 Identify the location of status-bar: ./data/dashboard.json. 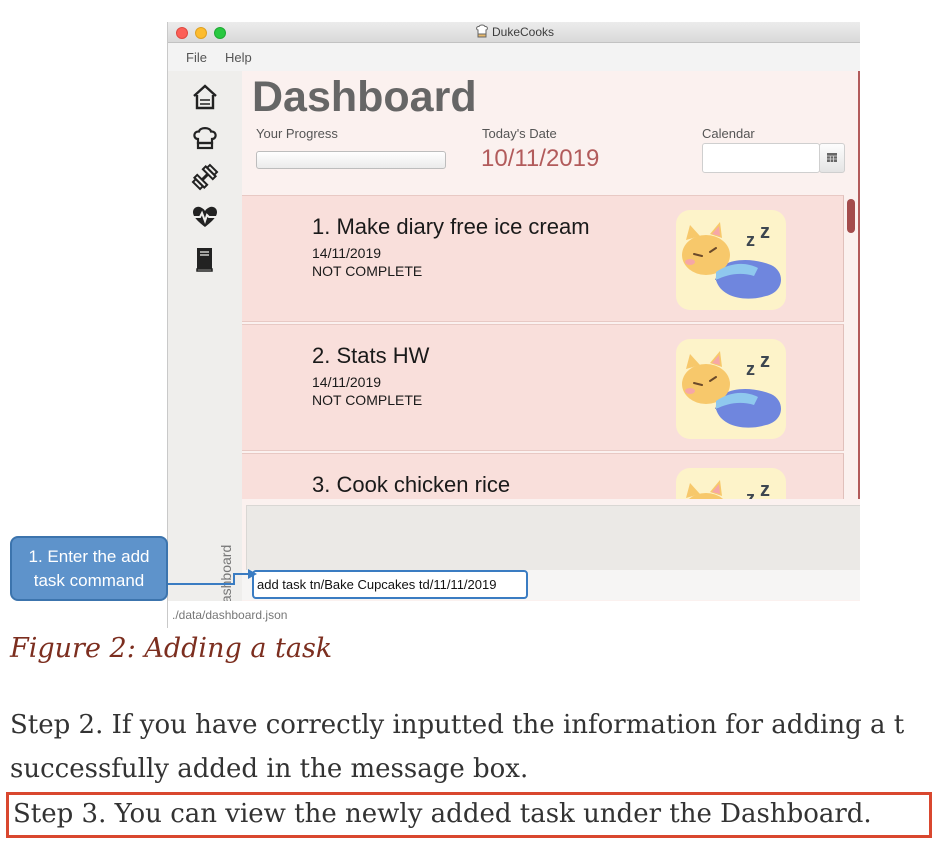
(514, 614).